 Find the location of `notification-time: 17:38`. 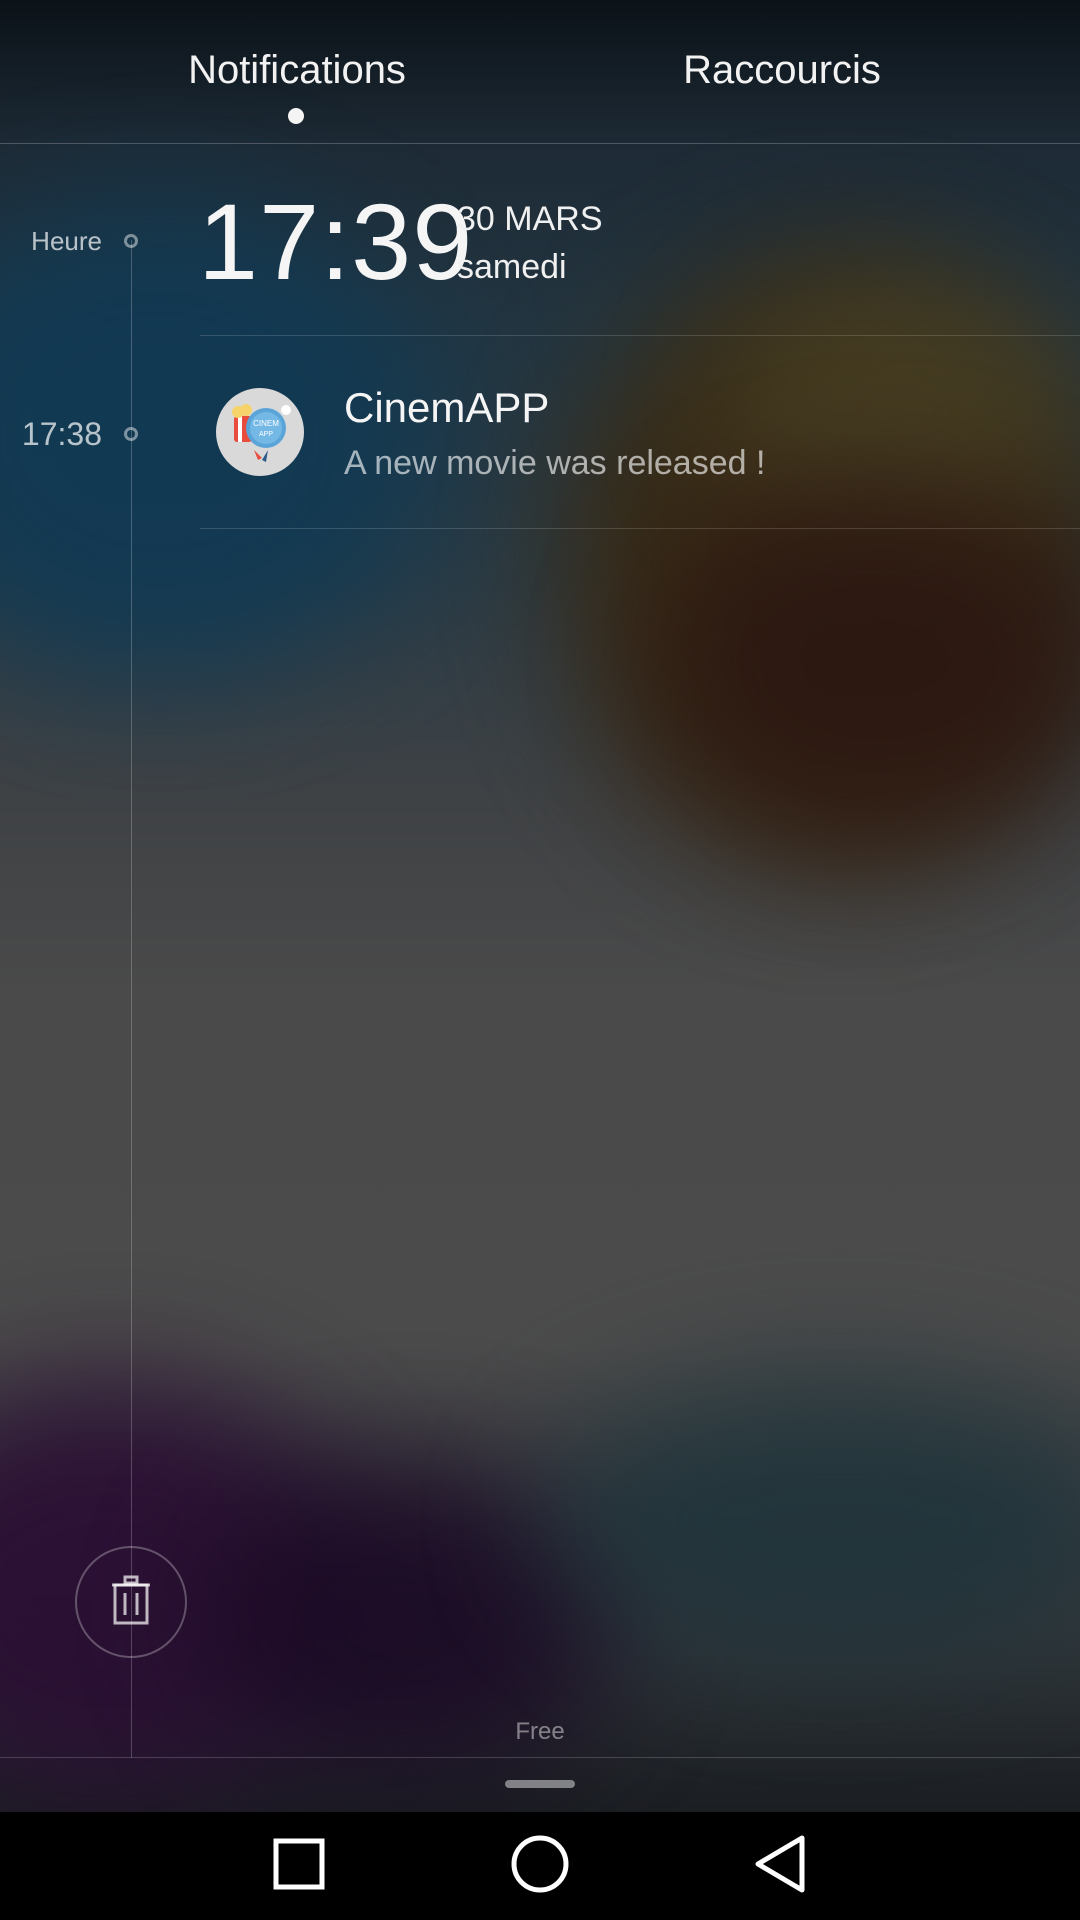

notification-time: 17:38 is located at coordinates (61, 434).